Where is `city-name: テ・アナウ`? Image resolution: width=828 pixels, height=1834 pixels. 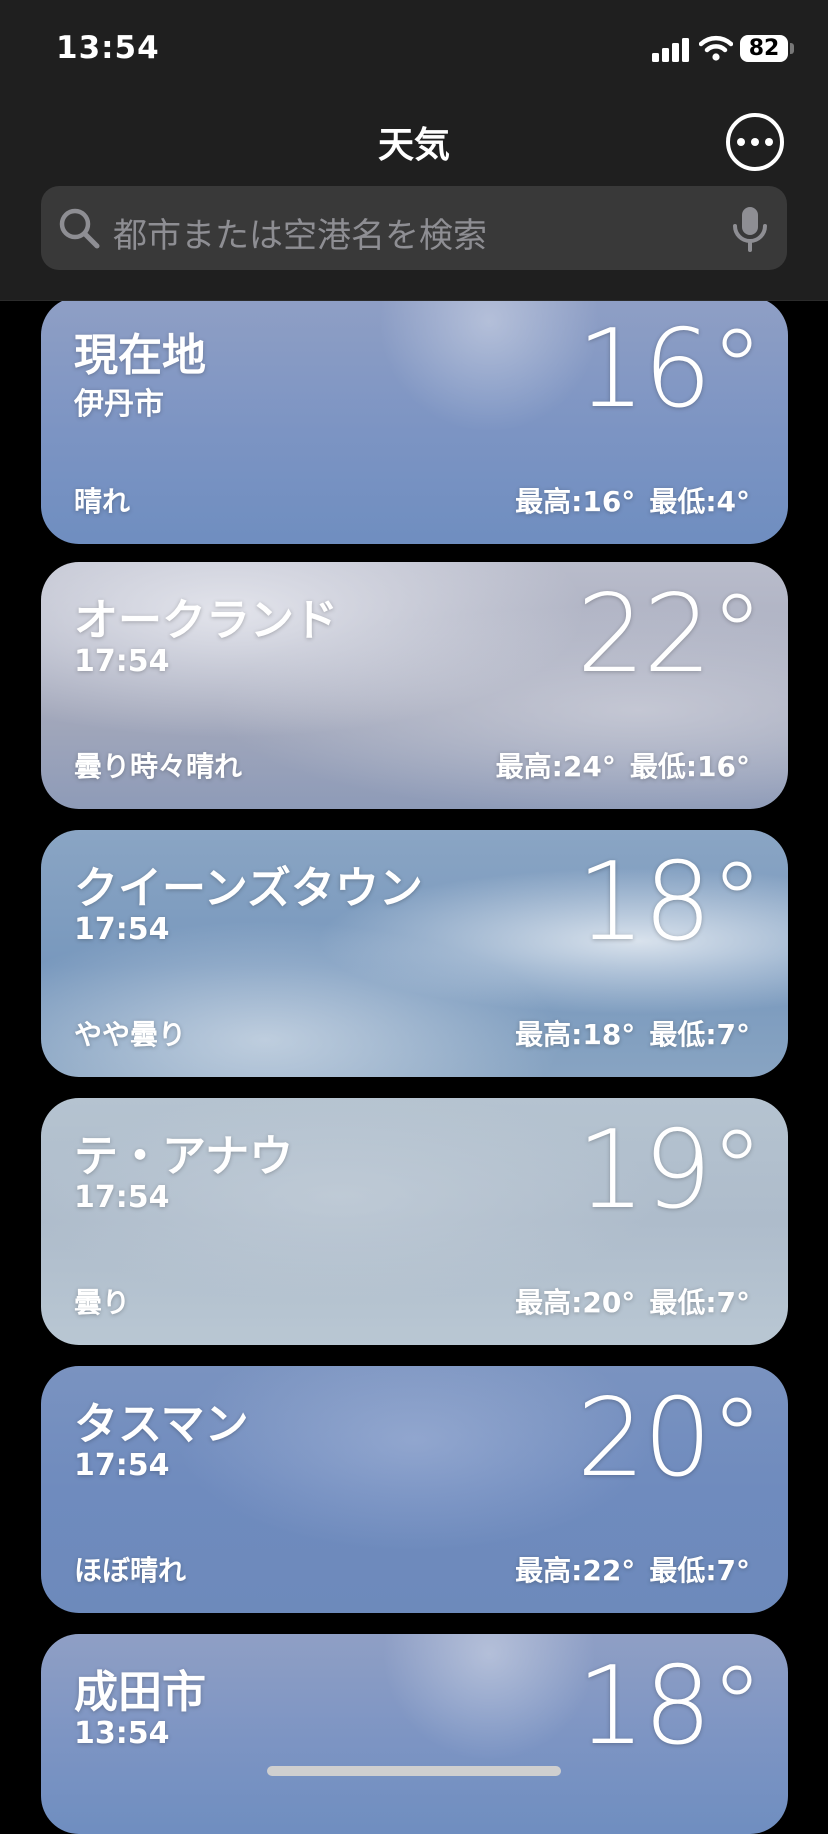
city-name: テ・アナウ is located at coordinates (184, 1156).